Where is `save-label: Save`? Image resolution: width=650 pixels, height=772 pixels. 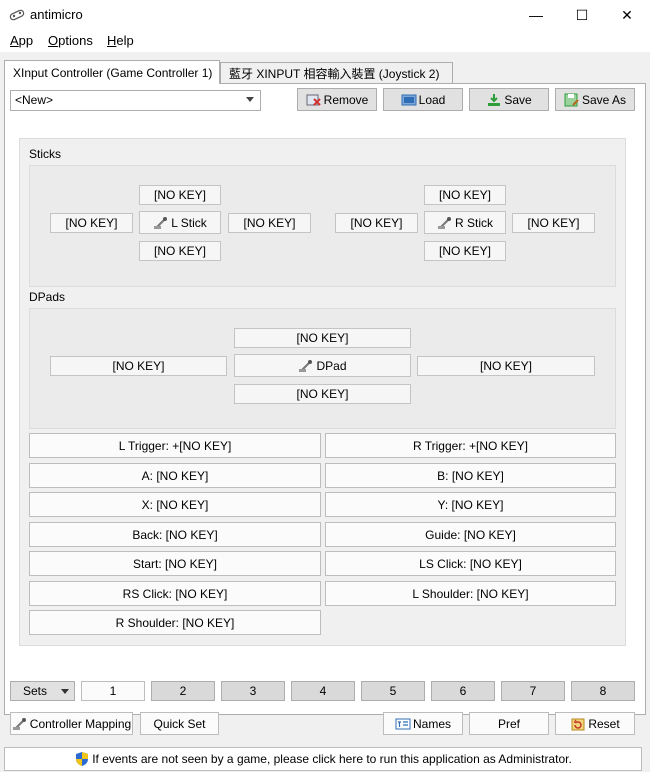 save-label: Save is located at coordinates (518, 99).